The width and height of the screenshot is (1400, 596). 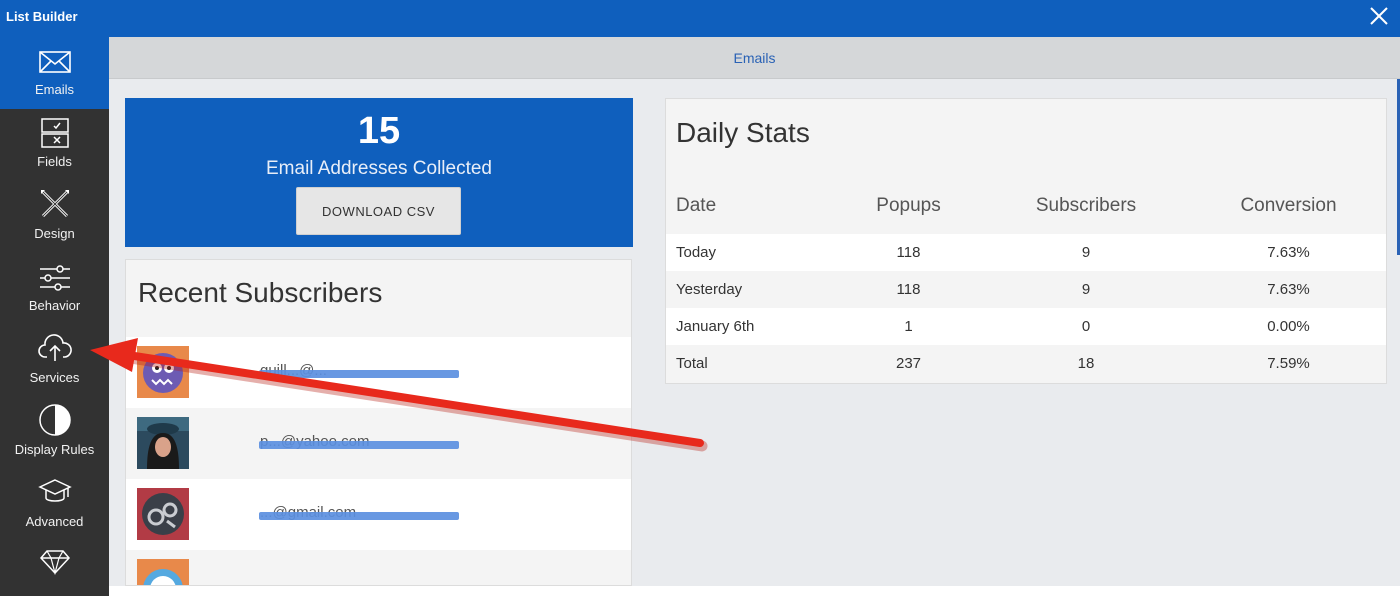 I want to click on sidebar-item-premium, so click(x=54, y=568).